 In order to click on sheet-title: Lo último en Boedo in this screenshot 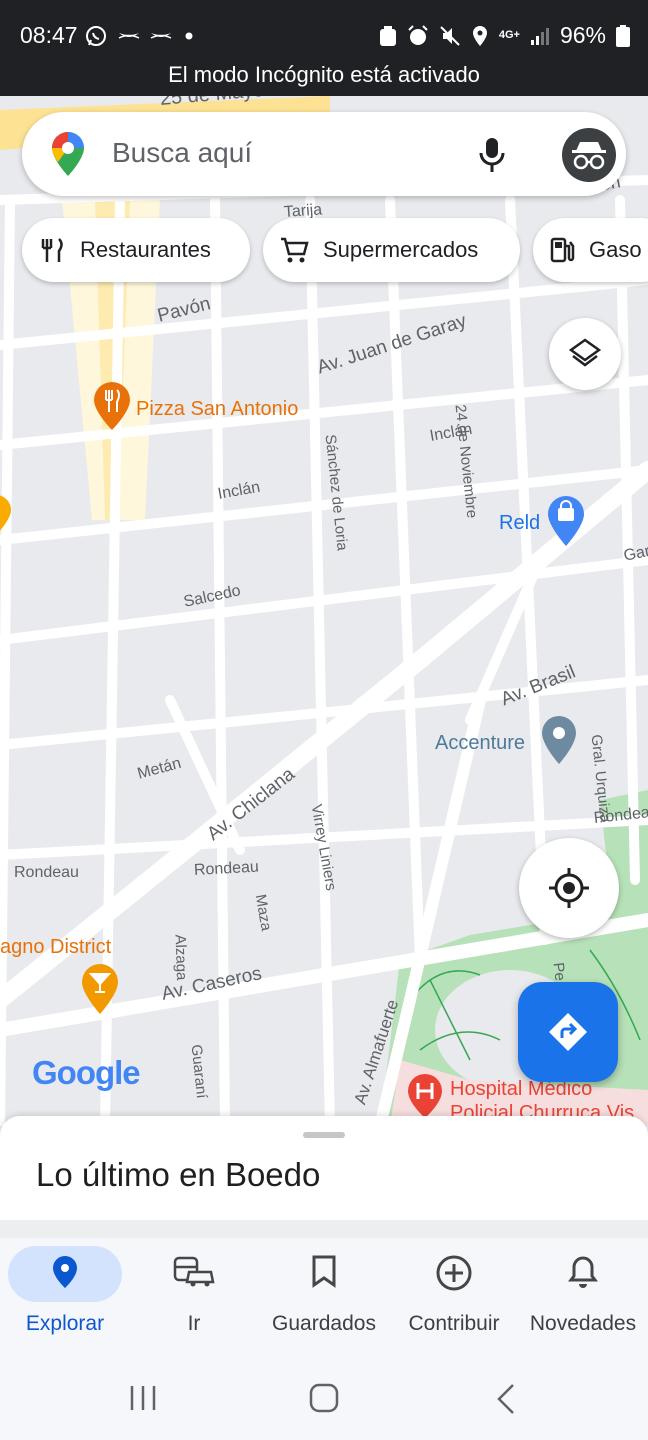, I will do `click(178, 1174)`.